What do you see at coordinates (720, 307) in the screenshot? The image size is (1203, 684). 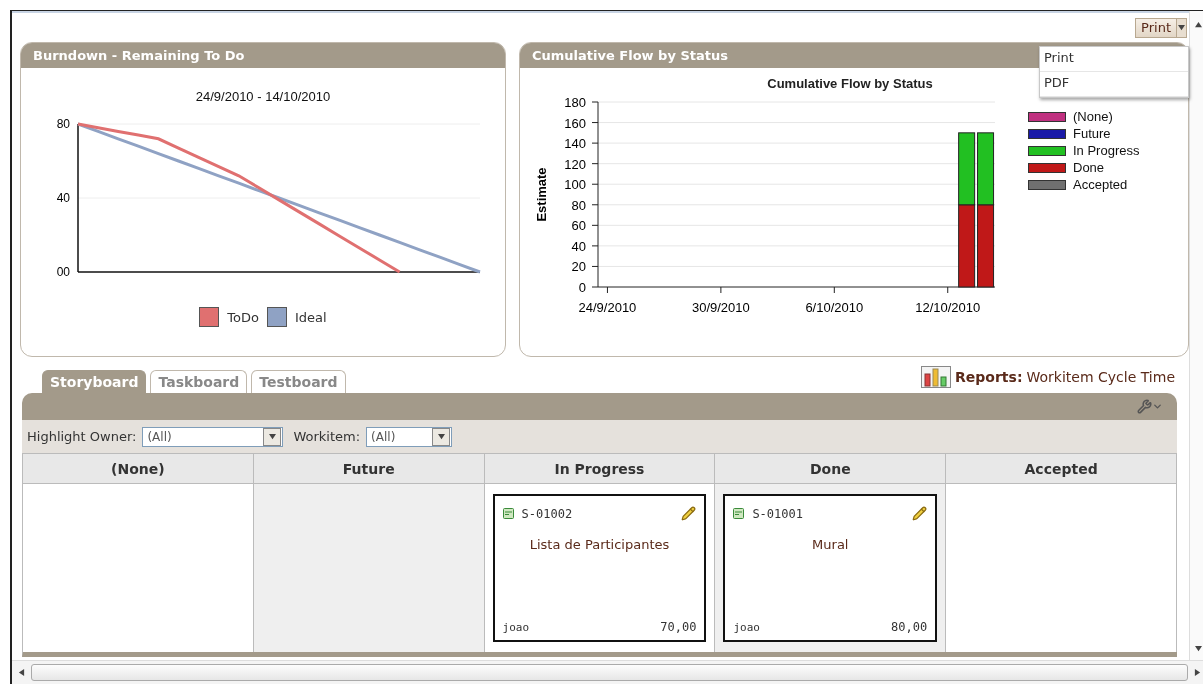 I see `axis-tick-label: 30/9/2010` at bounding box center [720, 307].